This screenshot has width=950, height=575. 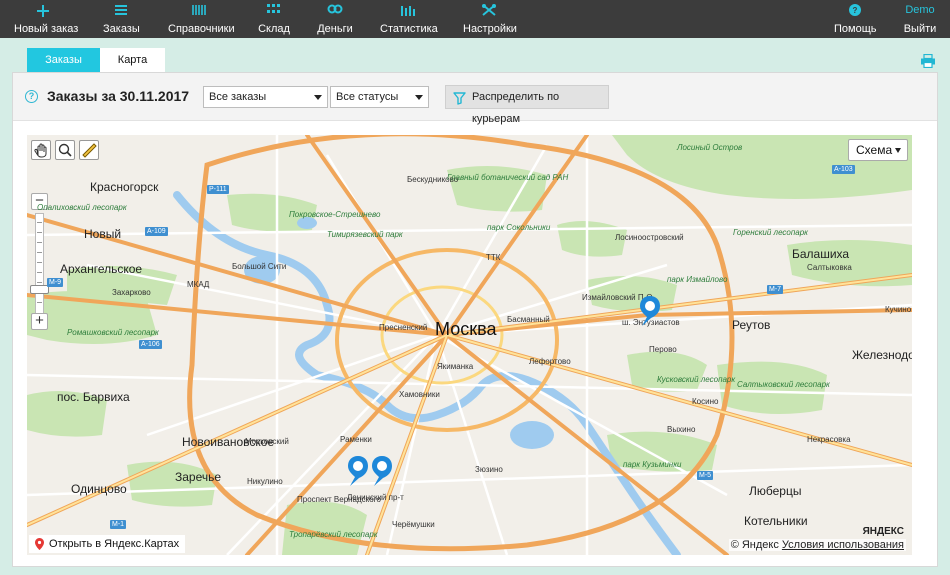 I want to click on map-type-label: Схема, so click(x=874, y=150).